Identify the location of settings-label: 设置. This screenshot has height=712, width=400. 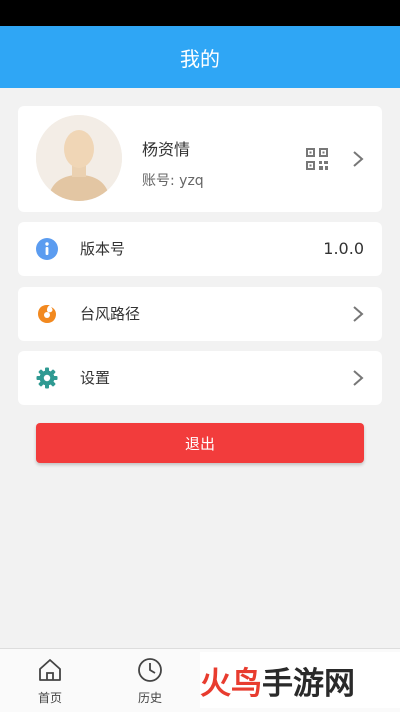
(95, 378).